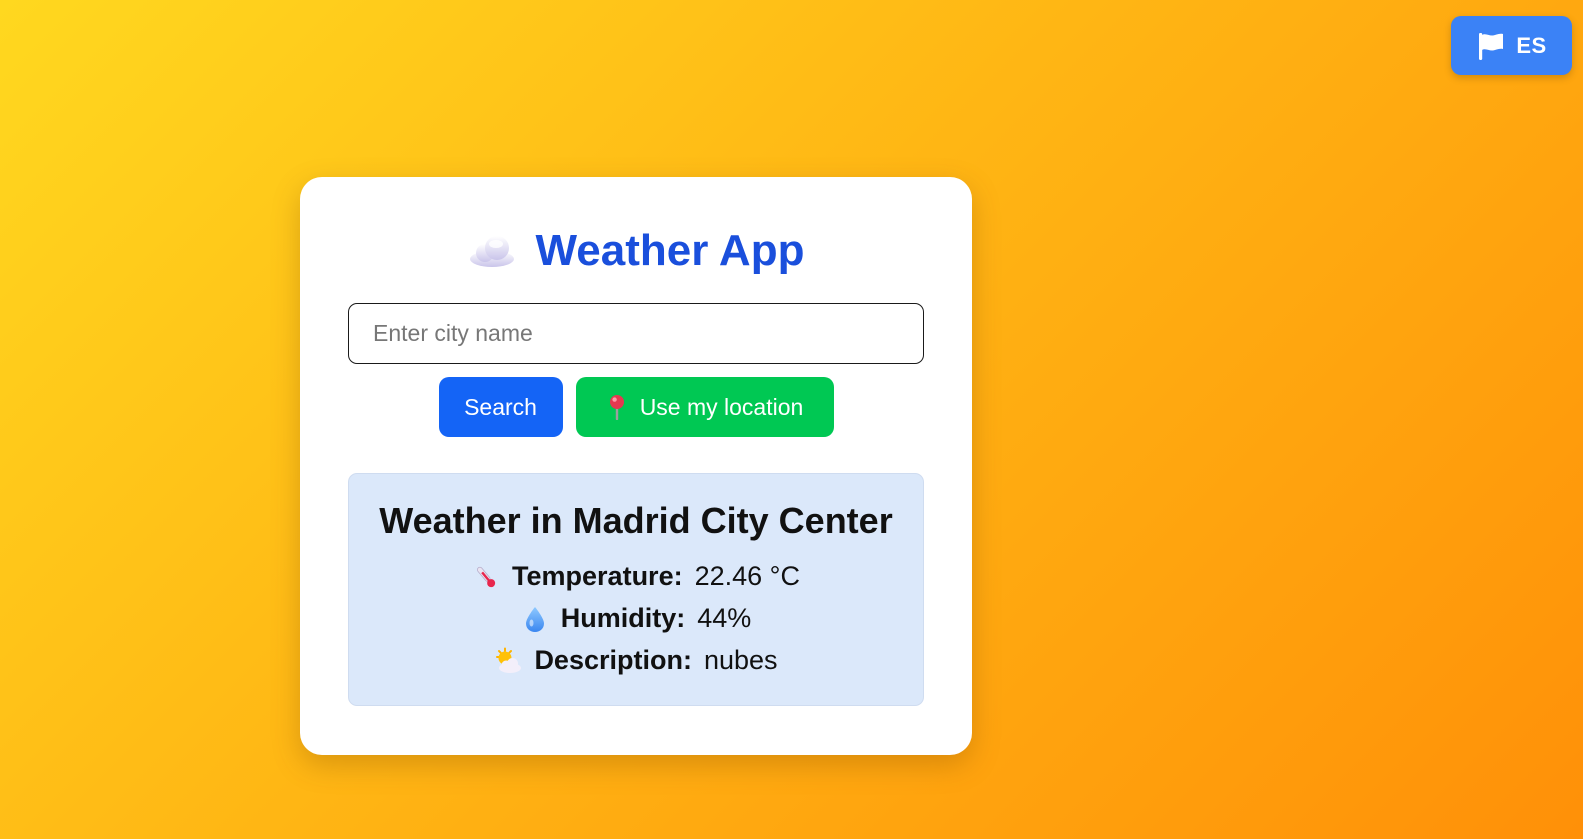 This screenshot has height=839, width=1583. What do you see at coordinates (597, 576) in the screenshot?
I see `temperature-label: Temperature:` at bounding box center [597, 576].